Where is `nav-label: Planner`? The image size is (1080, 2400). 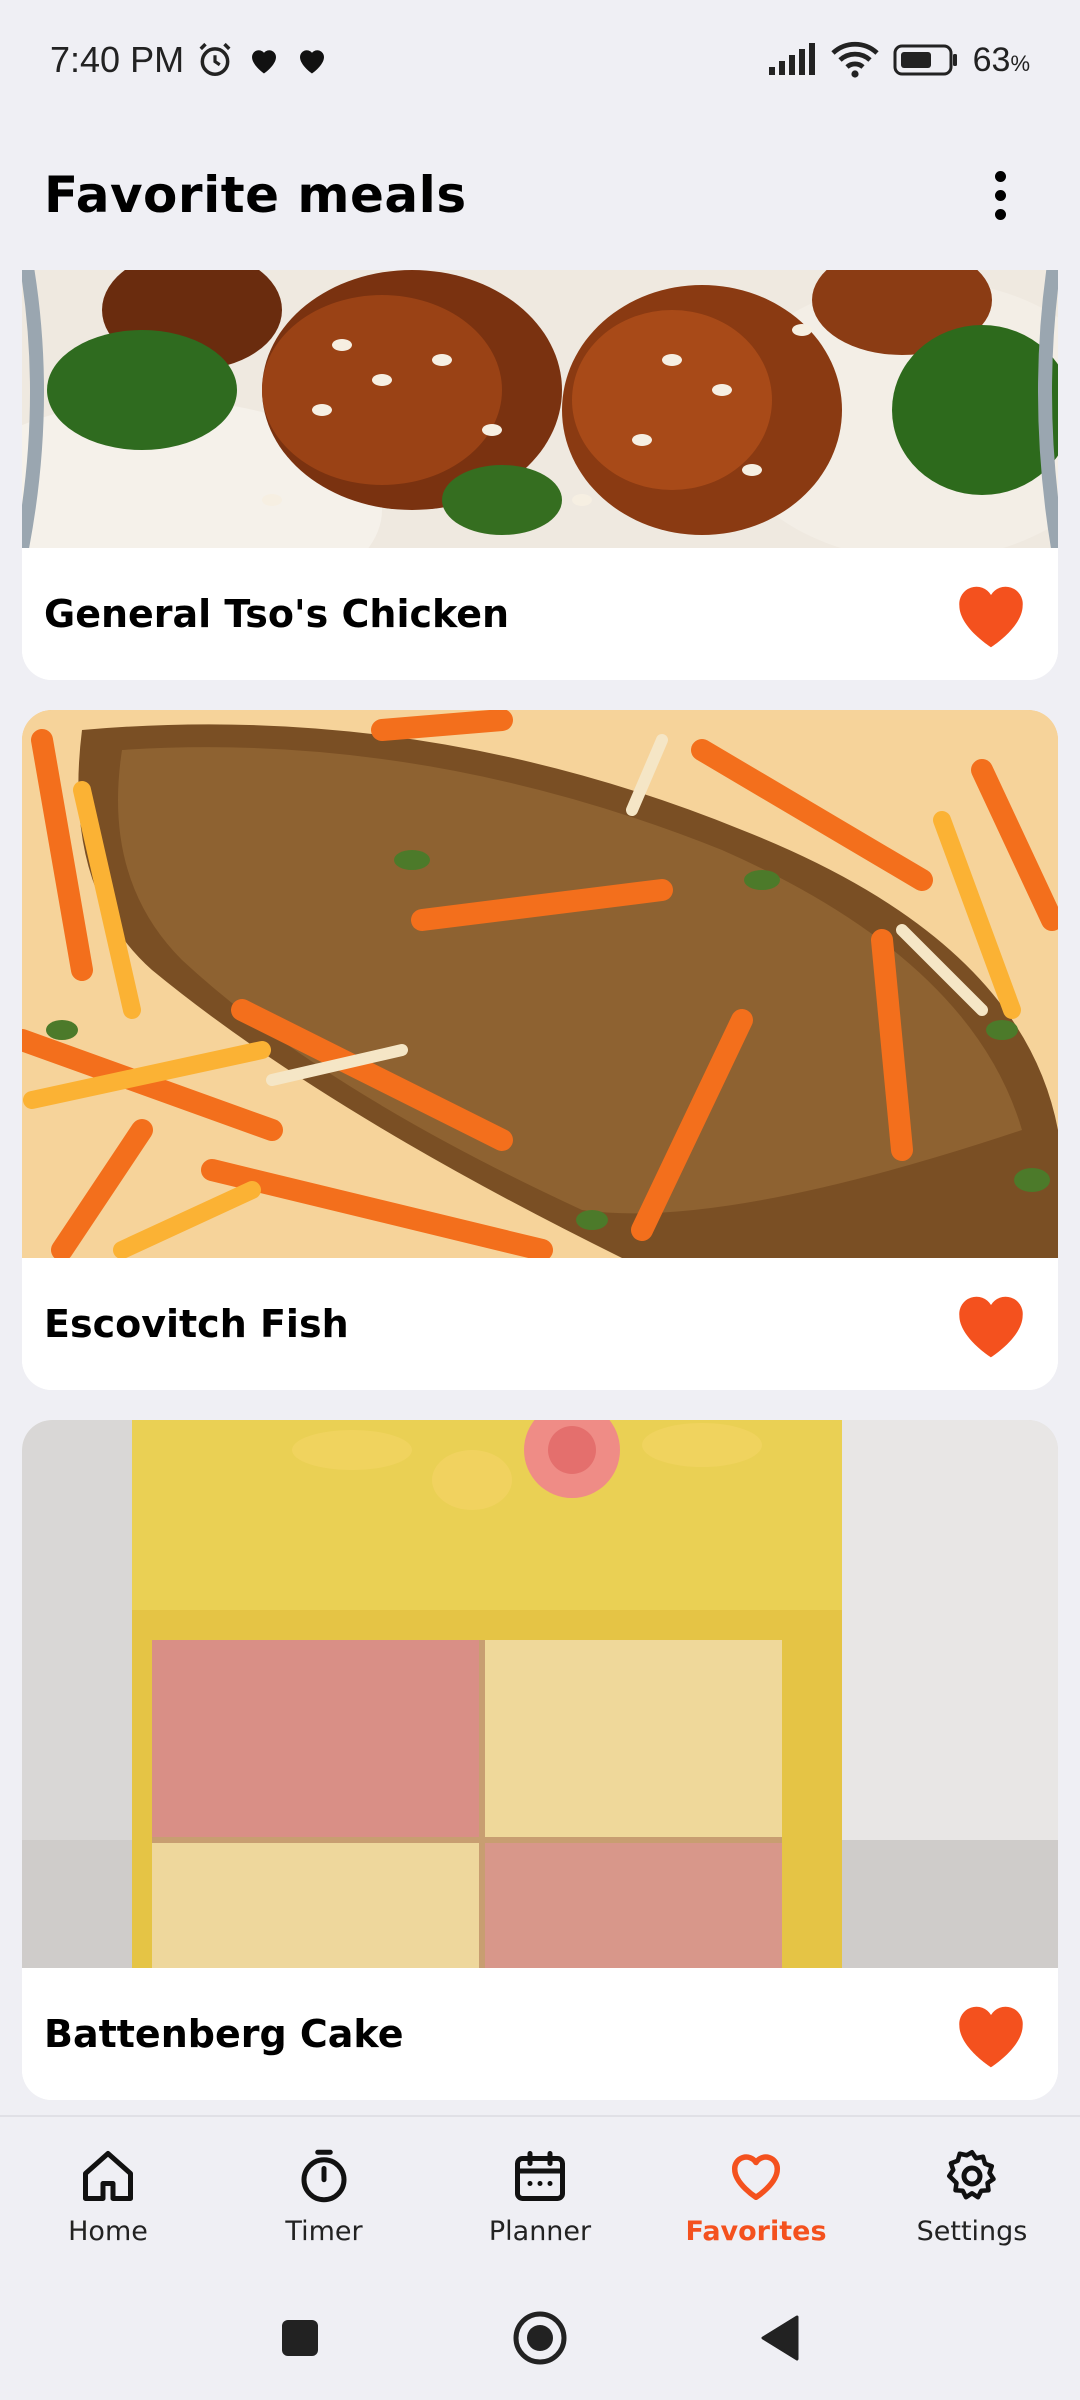
nav-label: Planner is located at coordinates (540, 2231).